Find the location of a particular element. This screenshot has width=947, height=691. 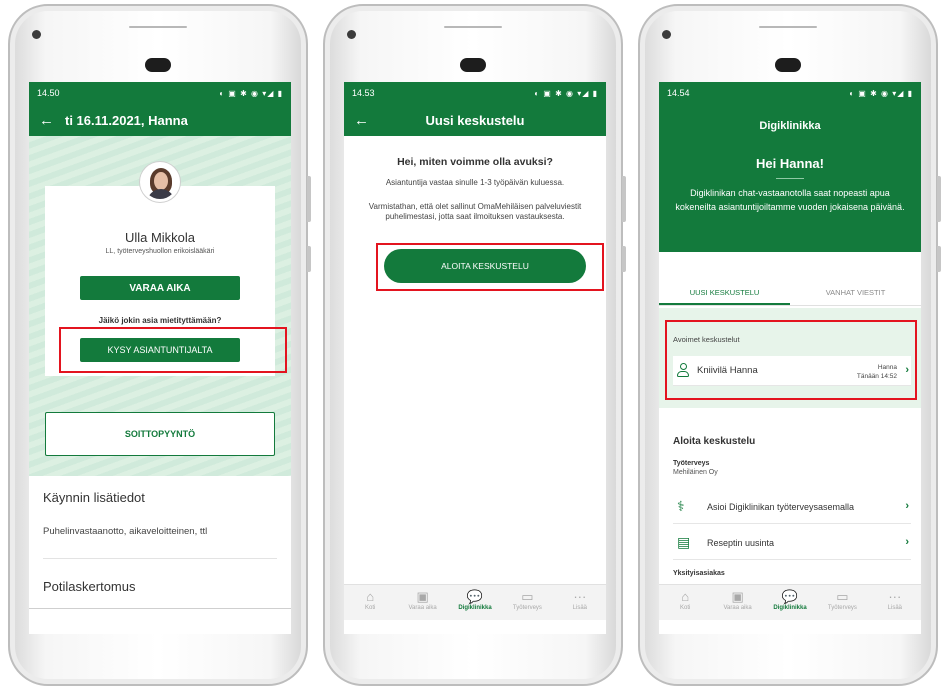

service-label: Reseptin uusinta is located at coordinates (741, 543).